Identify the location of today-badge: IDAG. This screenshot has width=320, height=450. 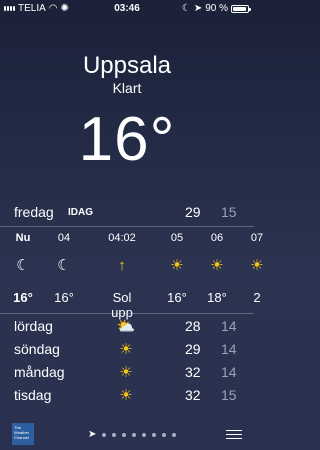
(80, 212).